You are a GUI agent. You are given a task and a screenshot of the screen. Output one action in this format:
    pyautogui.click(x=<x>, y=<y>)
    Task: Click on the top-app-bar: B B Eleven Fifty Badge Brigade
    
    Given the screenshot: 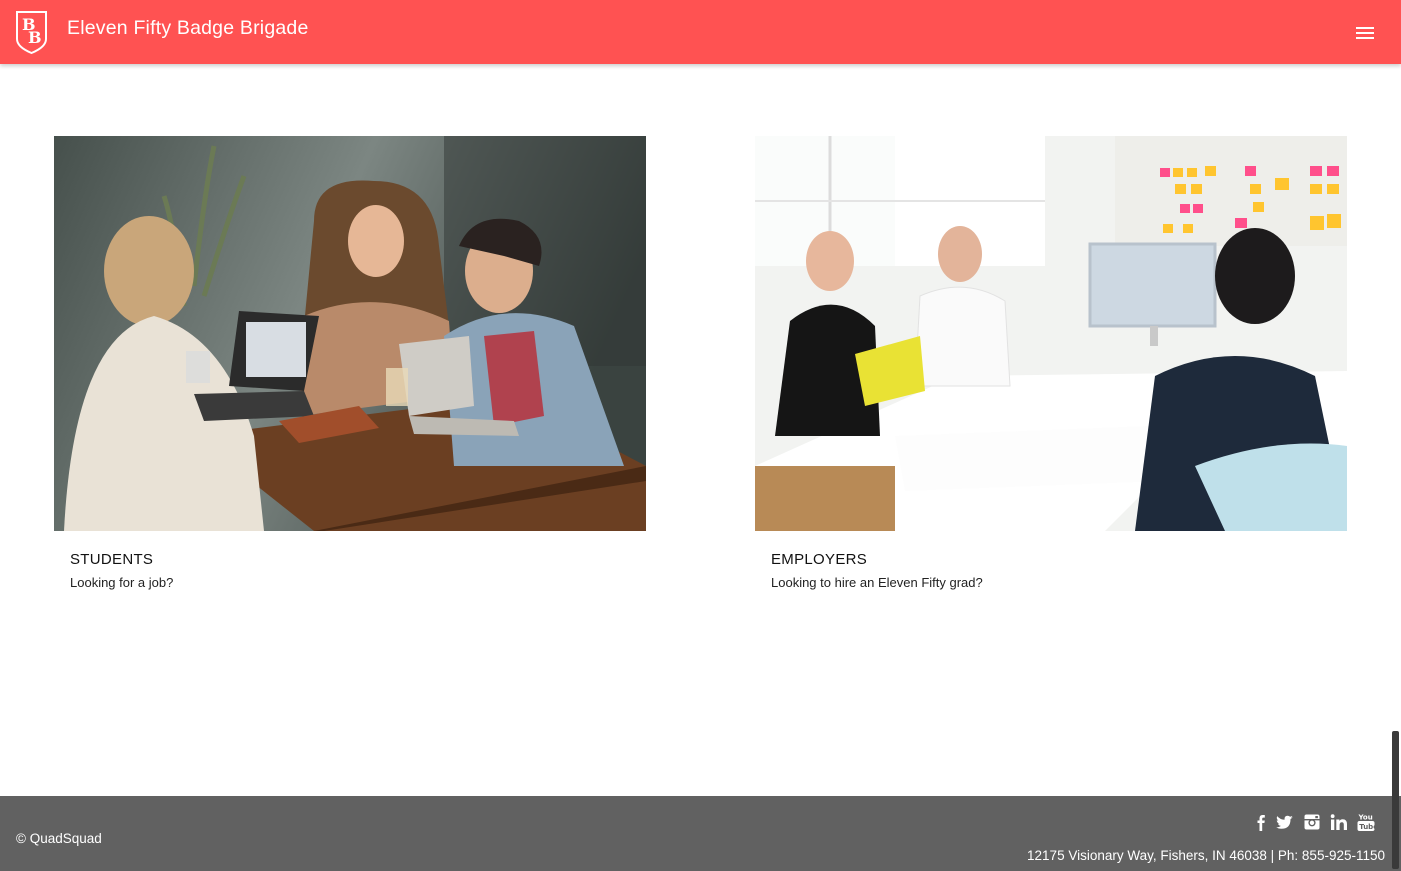 What is the action you would take?
    pyautogui.click(x=700, y=32)
    